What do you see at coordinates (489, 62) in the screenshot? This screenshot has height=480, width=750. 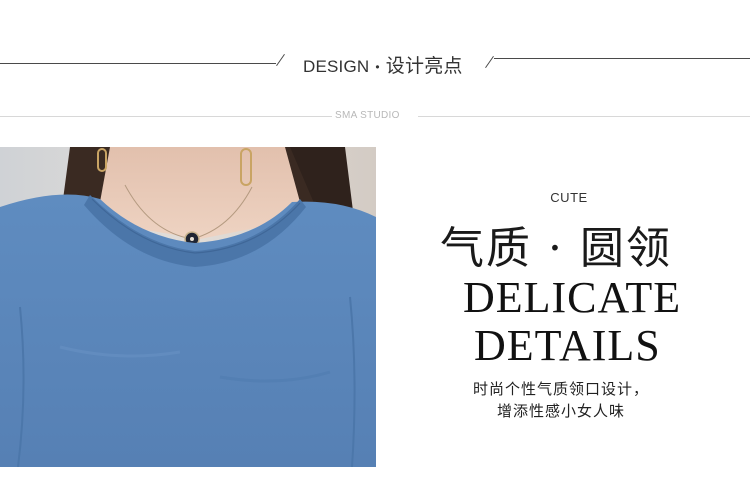 I see `header-slash-right` at bounding box center [489, 62].